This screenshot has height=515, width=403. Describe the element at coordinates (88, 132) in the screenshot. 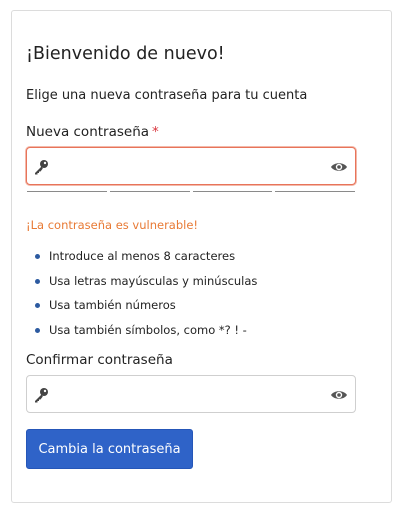

I see `new-password-label-text: Nueva contraseña` at that location.